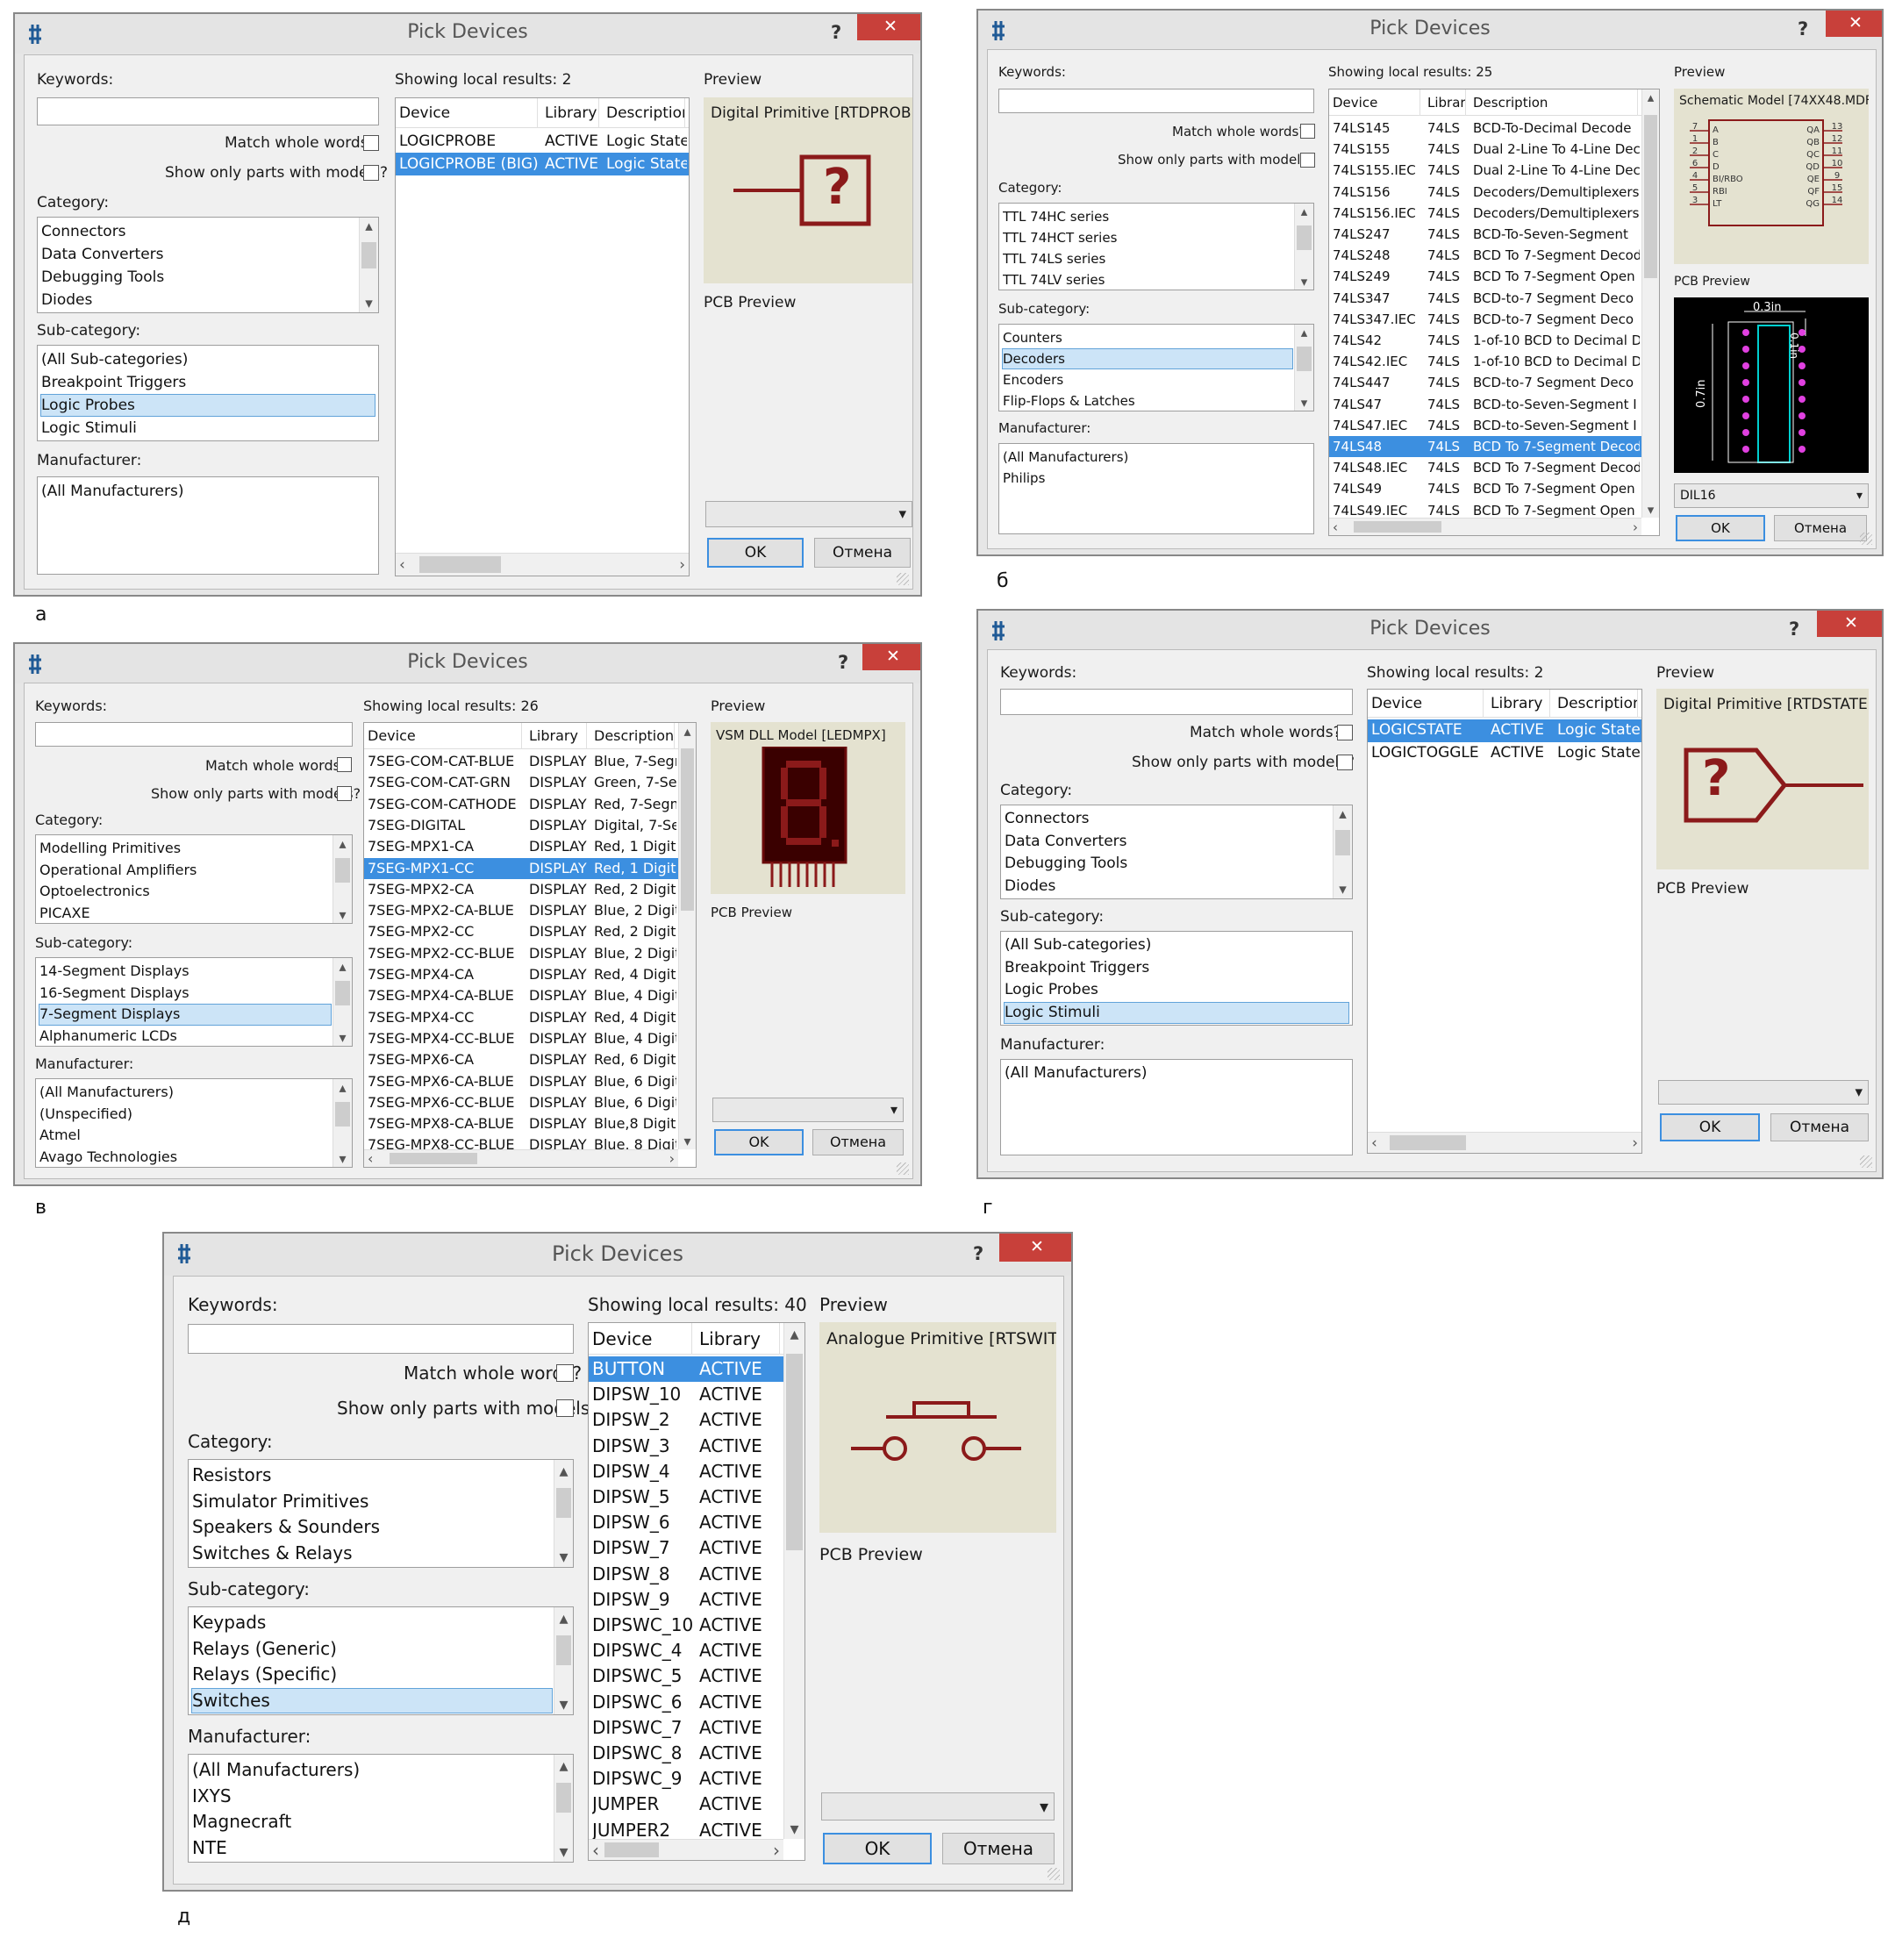 Image resolution: width=1895 pixels, height=1960 pixels. I want to click on list-item: 14-Segment Displays, so click(185, 972).